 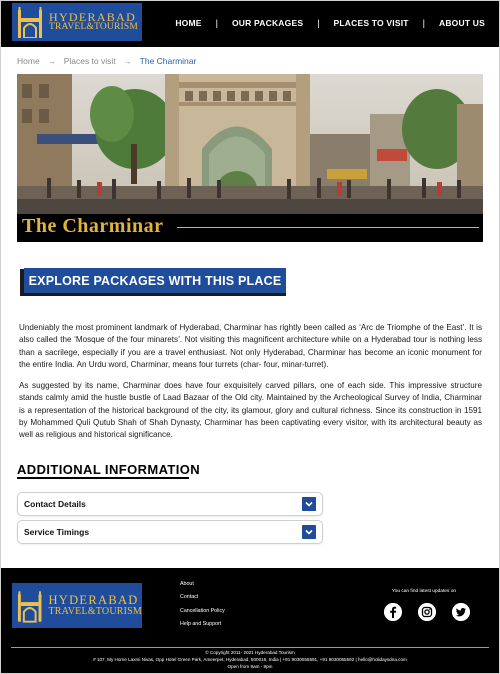 What do you see at coordinates (202, 613) in the screenshot?
I see `footer-link-cancellation-policy: Cancellation Policy` at bounding box center [202, 613].